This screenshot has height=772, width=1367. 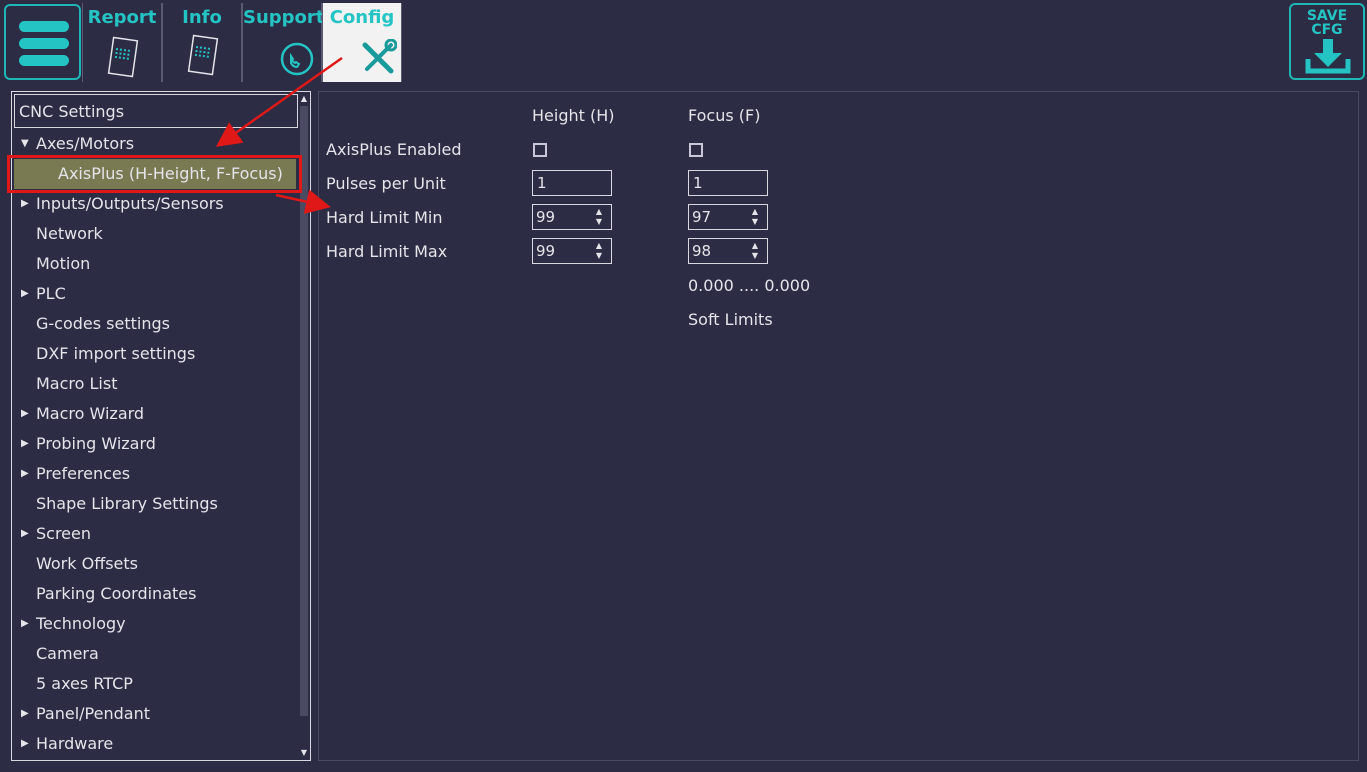 I want to click on label-pulses-per-unit: Pulses per Unit, so click(x=386, y=183).